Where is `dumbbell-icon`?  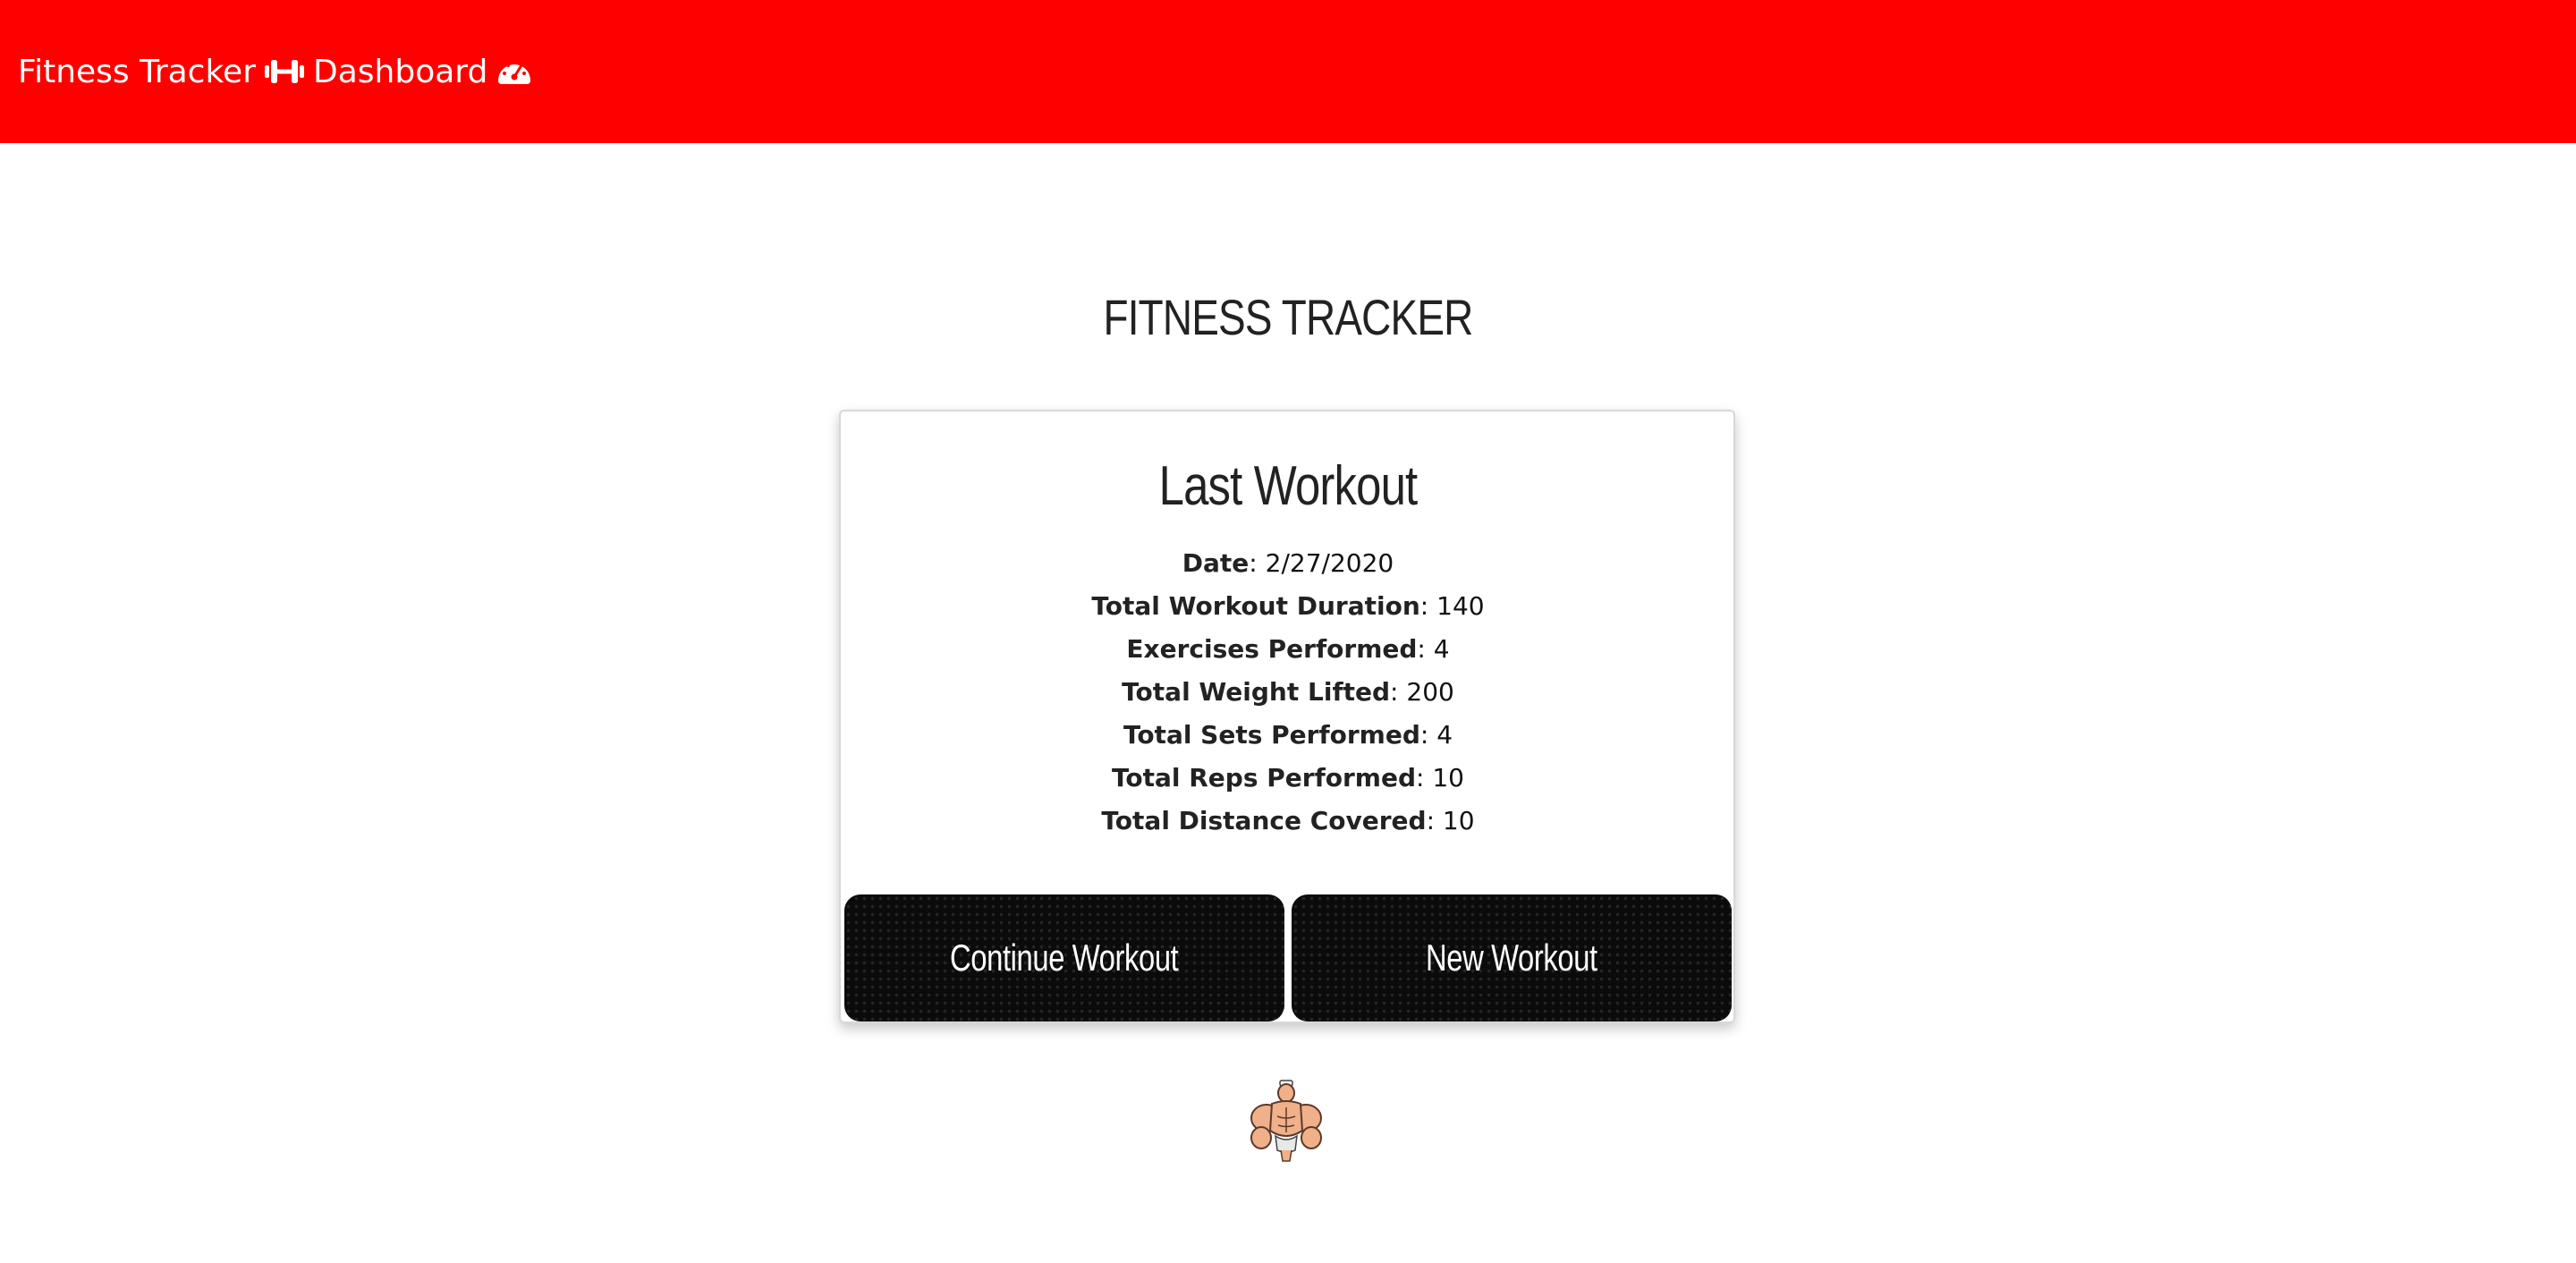 dumbbell-icon is located at coordinates (284, 72).